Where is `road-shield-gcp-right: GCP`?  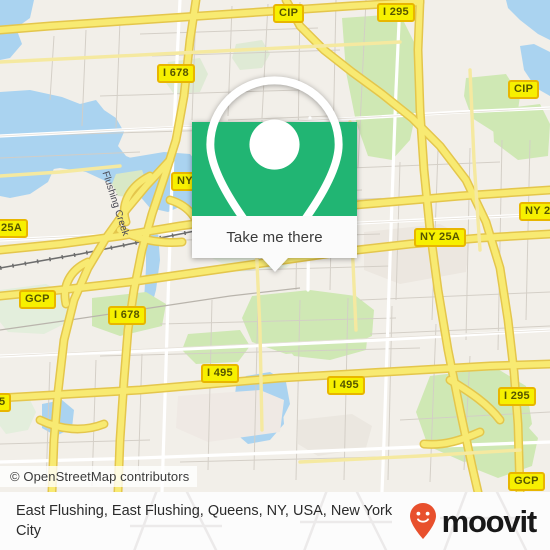 road-shield-gcp-right: GCP is located at coordinates (526, 481).